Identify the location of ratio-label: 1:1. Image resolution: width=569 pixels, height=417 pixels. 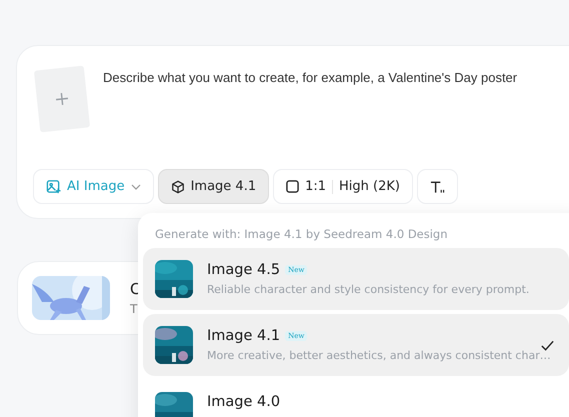
(315, 186).